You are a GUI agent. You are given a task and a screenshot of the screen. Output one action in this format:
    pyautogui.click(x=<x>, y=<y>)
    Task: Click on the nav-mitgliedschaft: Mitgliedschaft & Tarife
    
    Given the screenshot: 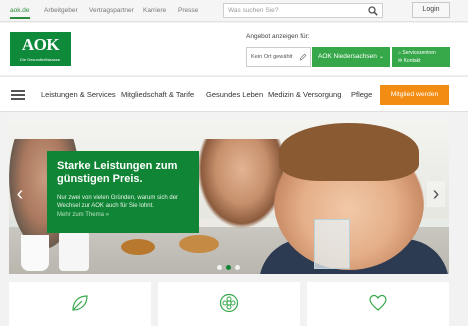 What is the action you would take?
    pyautogui.click(x=157, y=94)
    